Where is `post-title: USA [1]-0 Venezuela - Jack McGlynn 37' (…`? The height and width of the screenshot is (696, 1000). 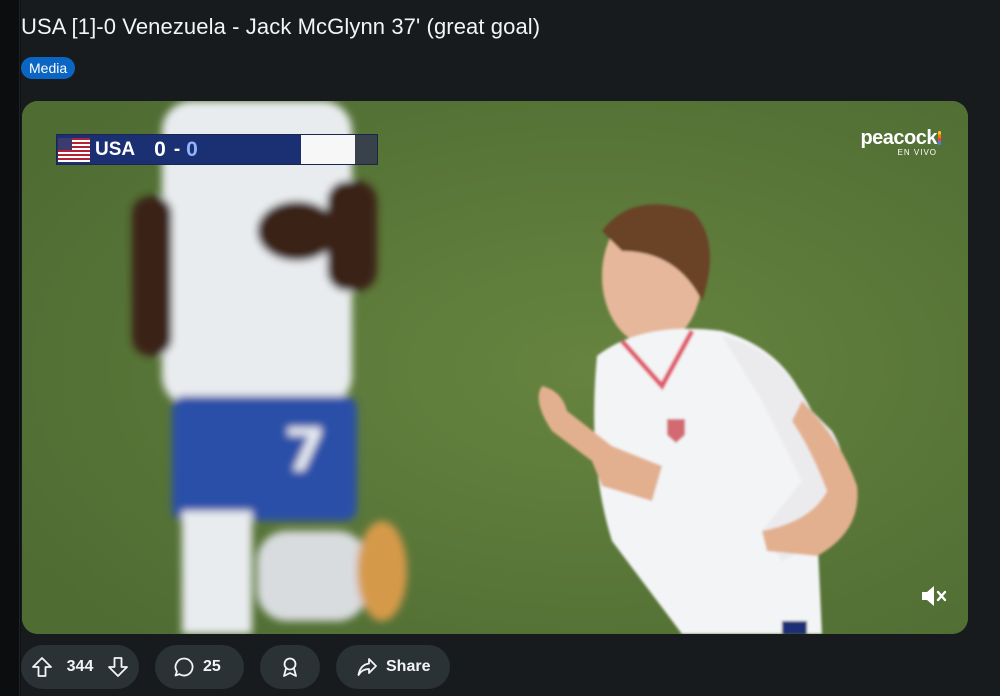 post-title: USA [1]-0 Venezuela - Jack McGlynn 37' (… is located at coordinates (280, 27).